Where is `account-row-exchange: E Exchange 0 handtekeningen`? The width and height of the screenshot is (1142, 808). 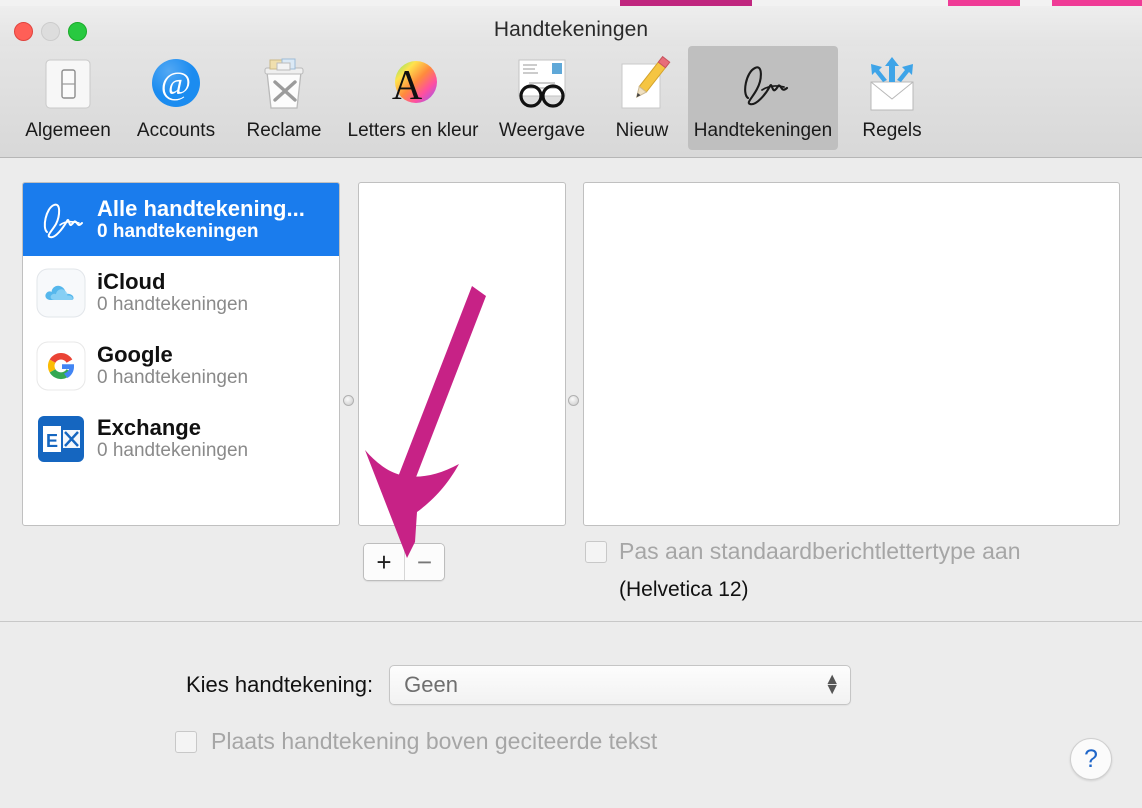
account-row-exchange: E Exchange 0 handtekeningen is located at coordinates (181, 438).